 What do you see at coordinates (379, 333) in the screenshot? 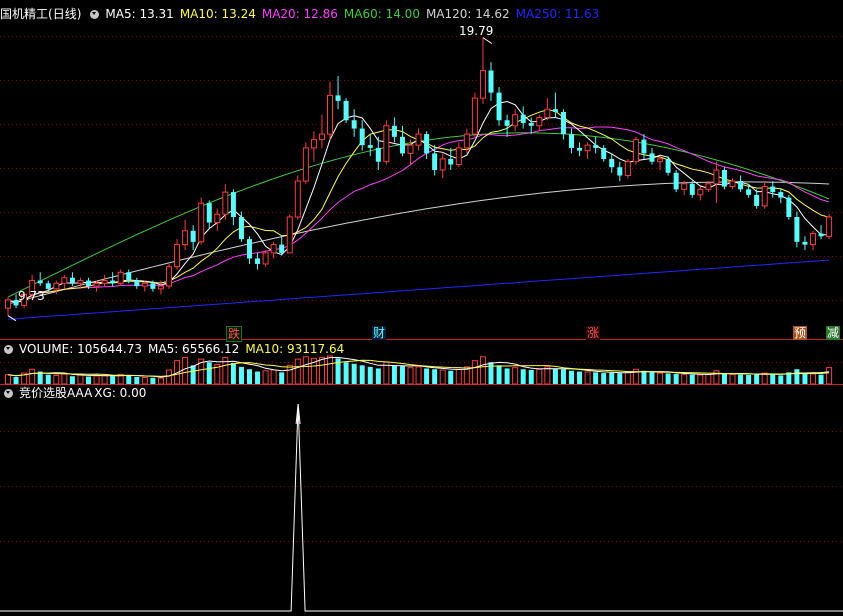
I see `event-tag-finance: 财` at bounding box center [379, 333].